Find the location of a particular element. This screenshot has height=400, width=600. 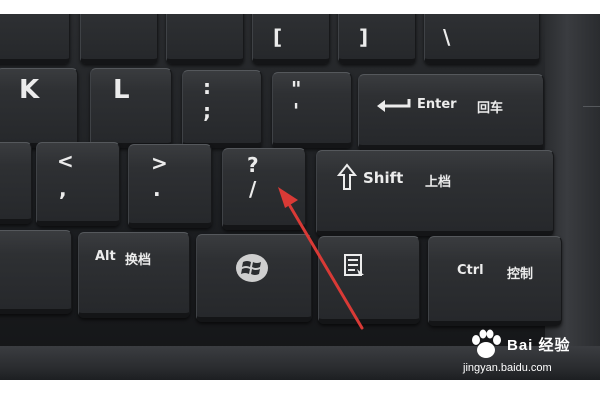

key-bracket-right-legend: ] is located at coordinates (364, 37).